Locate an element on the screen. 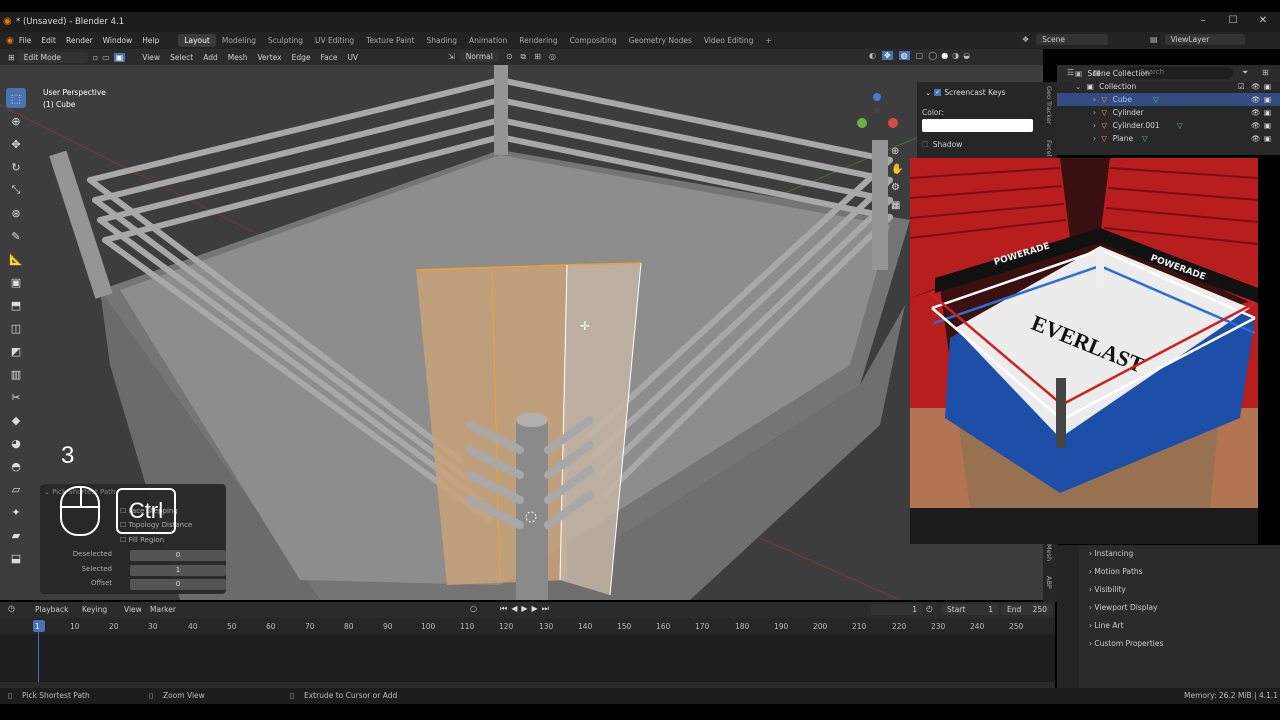  collection-checkbox-icon: ☑ is located at coordinates (1241, 86).